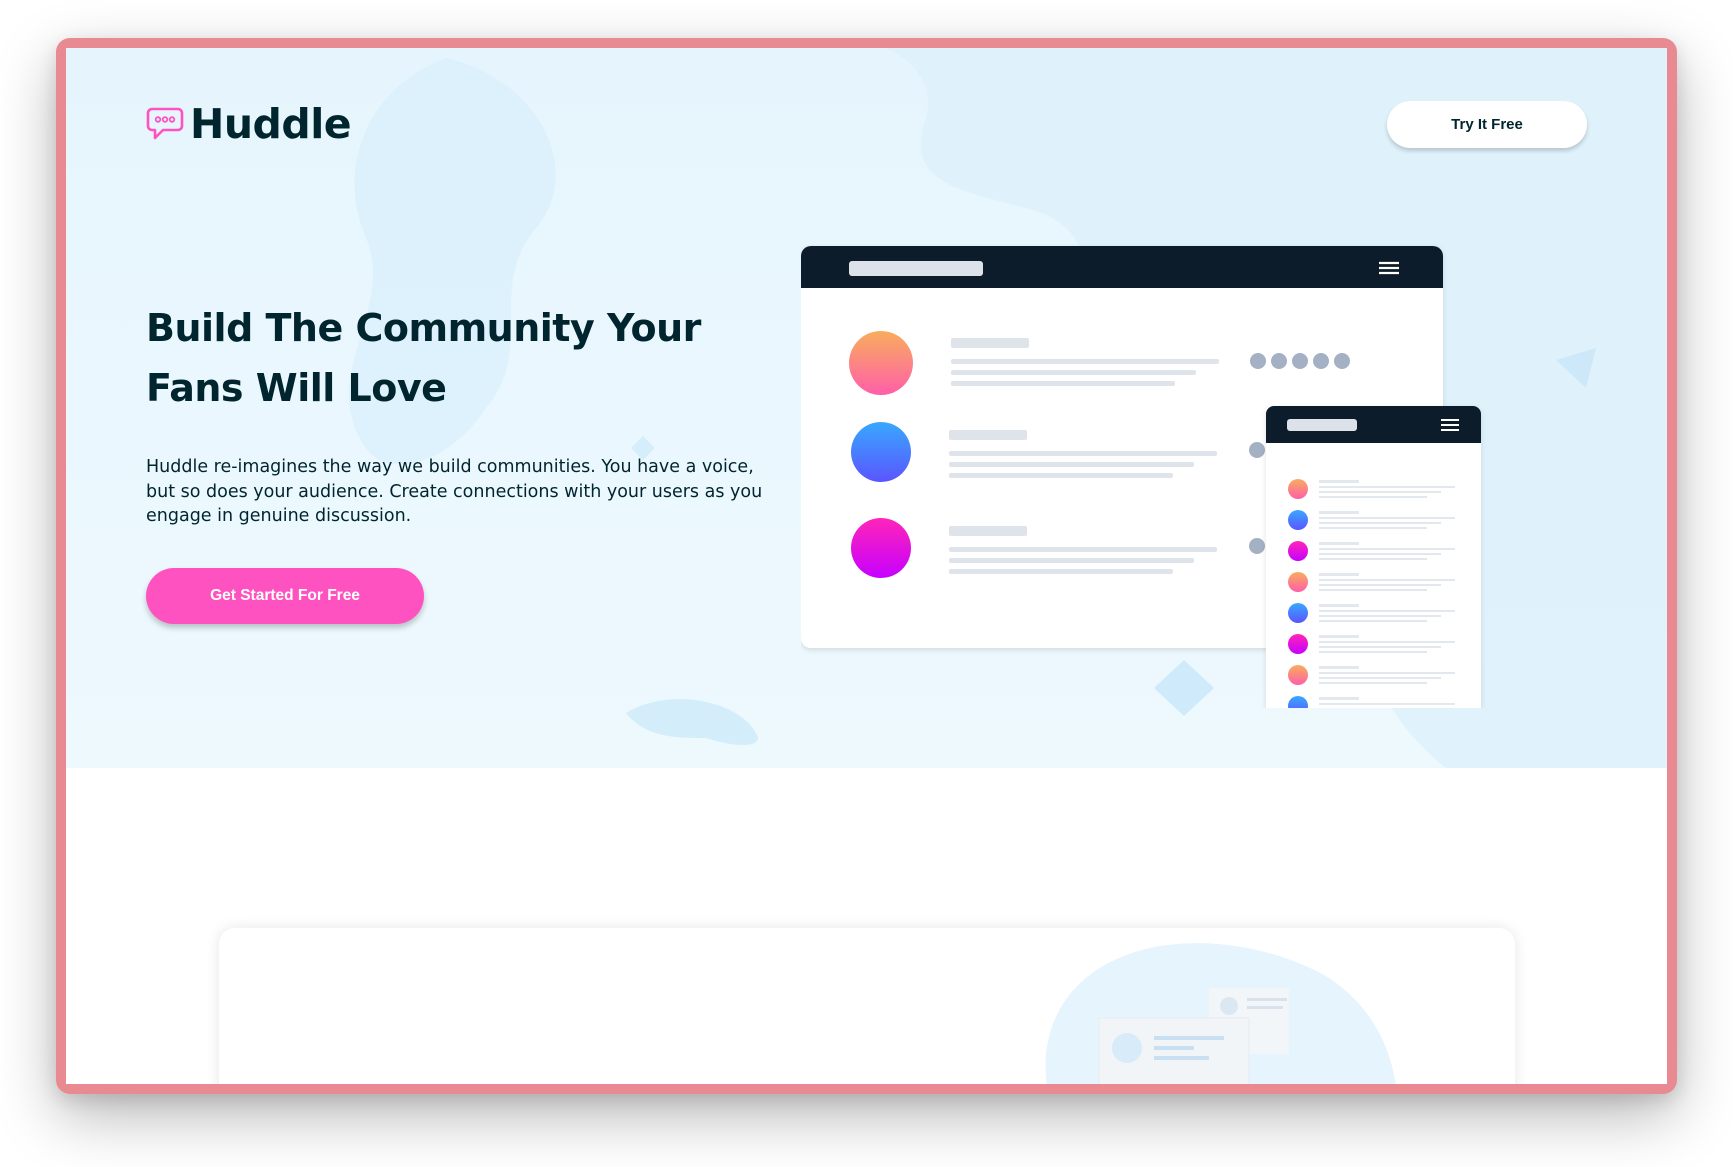 The height and width of the screenshot is (1167, 1733). Describe the element at coordinates (285, 596) in the screenshot. I see `get-started-button: Get Started For Free` at that location.